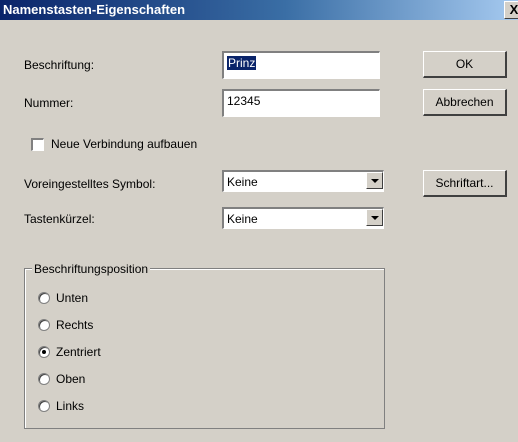 Image resolution: width=518 pixels, height=442 pixels. What do you see at coordinates (44, 379) in the screenshot?
I see `radio-oben` at bounding box center [44, 379].